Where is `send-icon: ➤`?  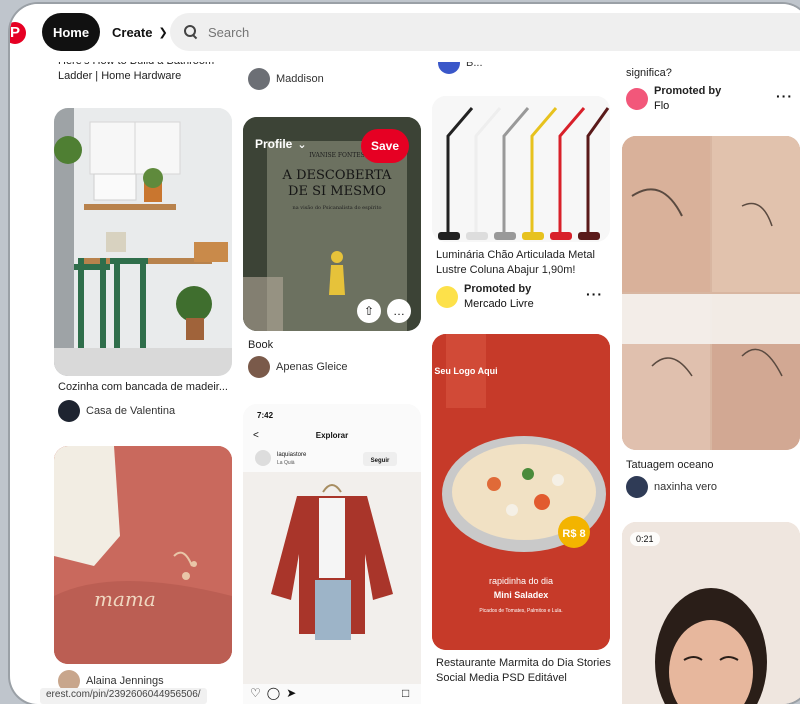
send-icon: ➤ is located at coordinates (291, 693).